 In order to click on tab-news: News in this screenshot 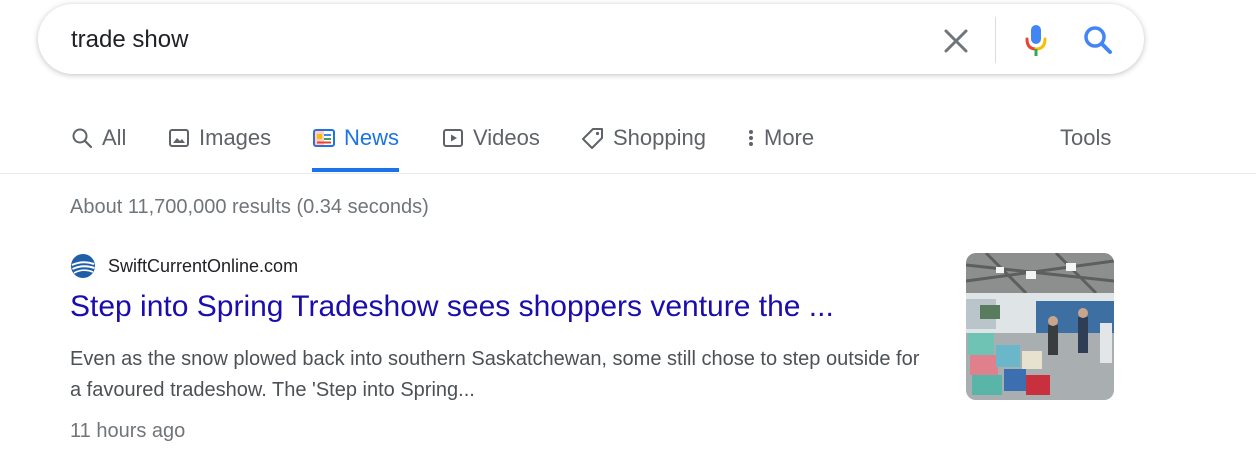, I will do `click(356, 141)`.